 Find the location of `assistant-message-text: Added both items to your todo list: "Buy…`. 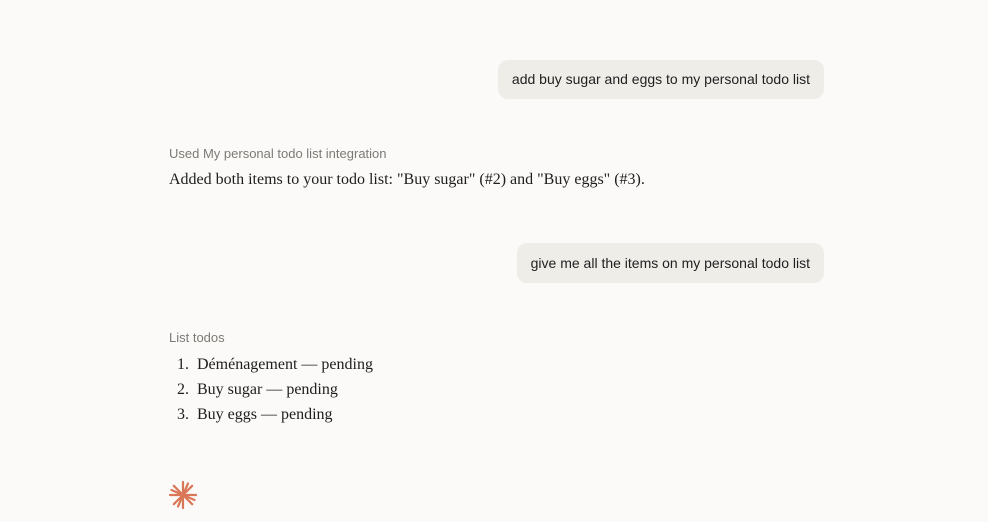

assistant-message-text: Added both items to your todo list: "Buy… is located at coordinates (407, 179).